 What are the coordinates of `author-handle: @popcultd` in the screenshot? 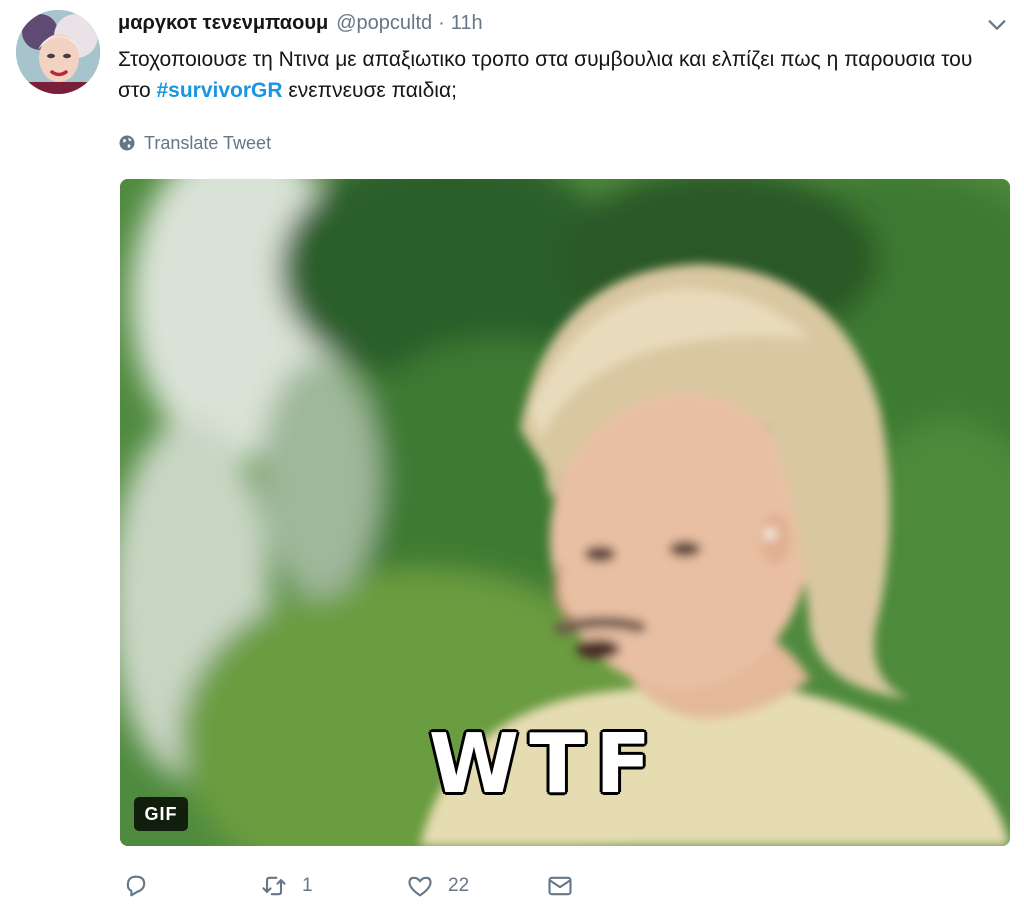 It's located at (384, 23).